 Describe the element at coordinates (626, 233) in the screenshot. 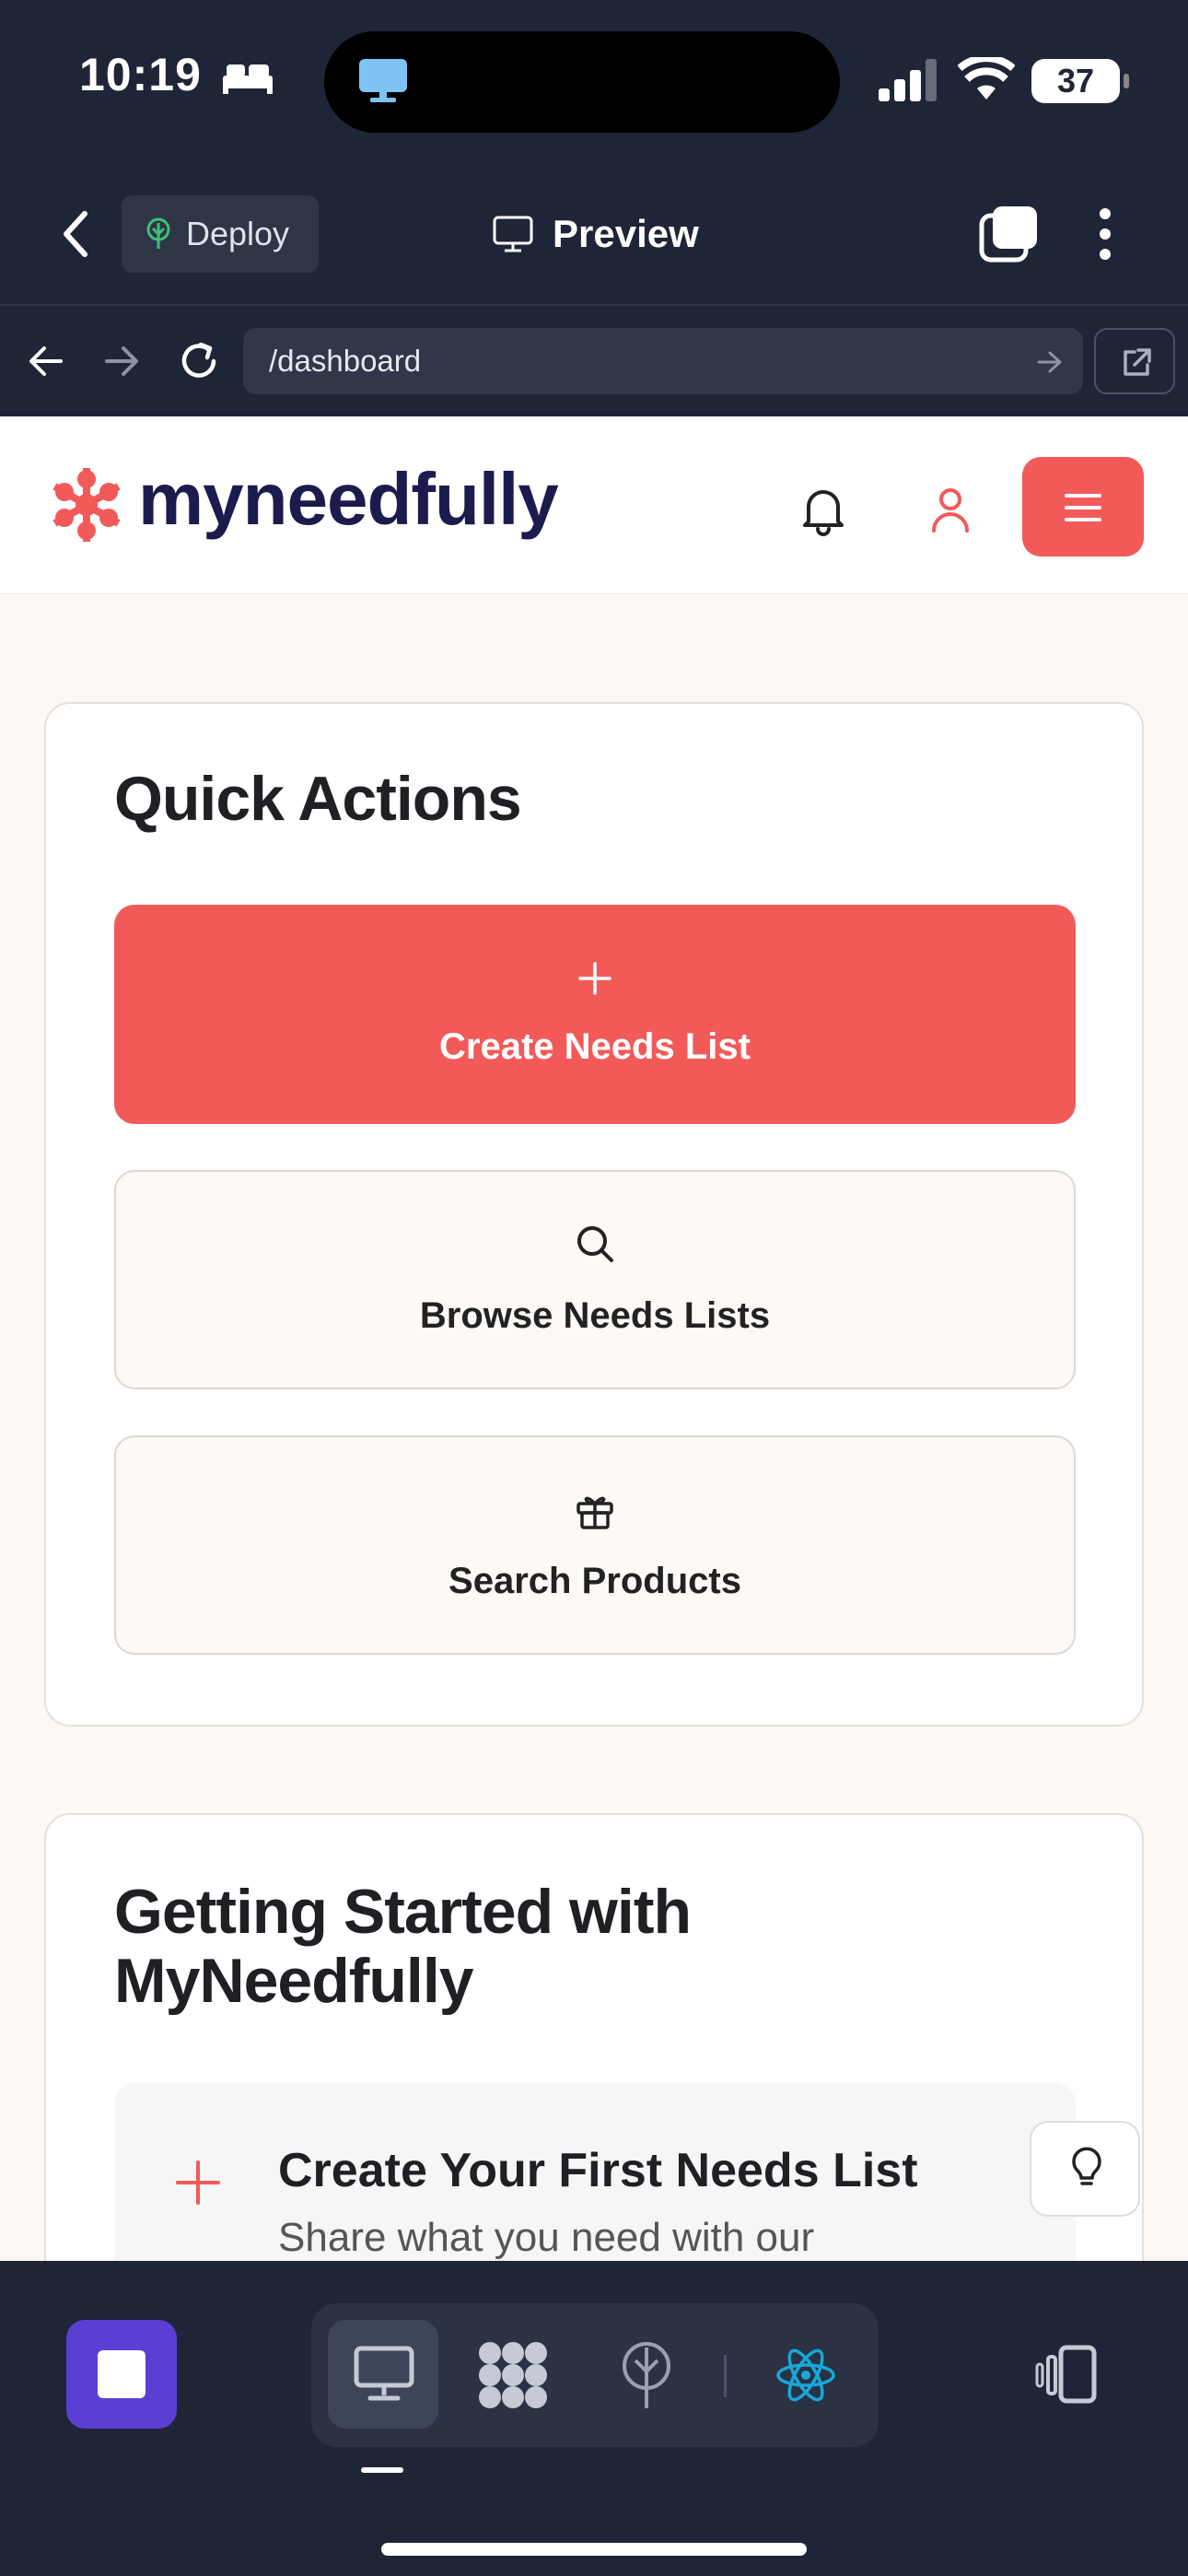

I see `preview-label: Preview` at that location.